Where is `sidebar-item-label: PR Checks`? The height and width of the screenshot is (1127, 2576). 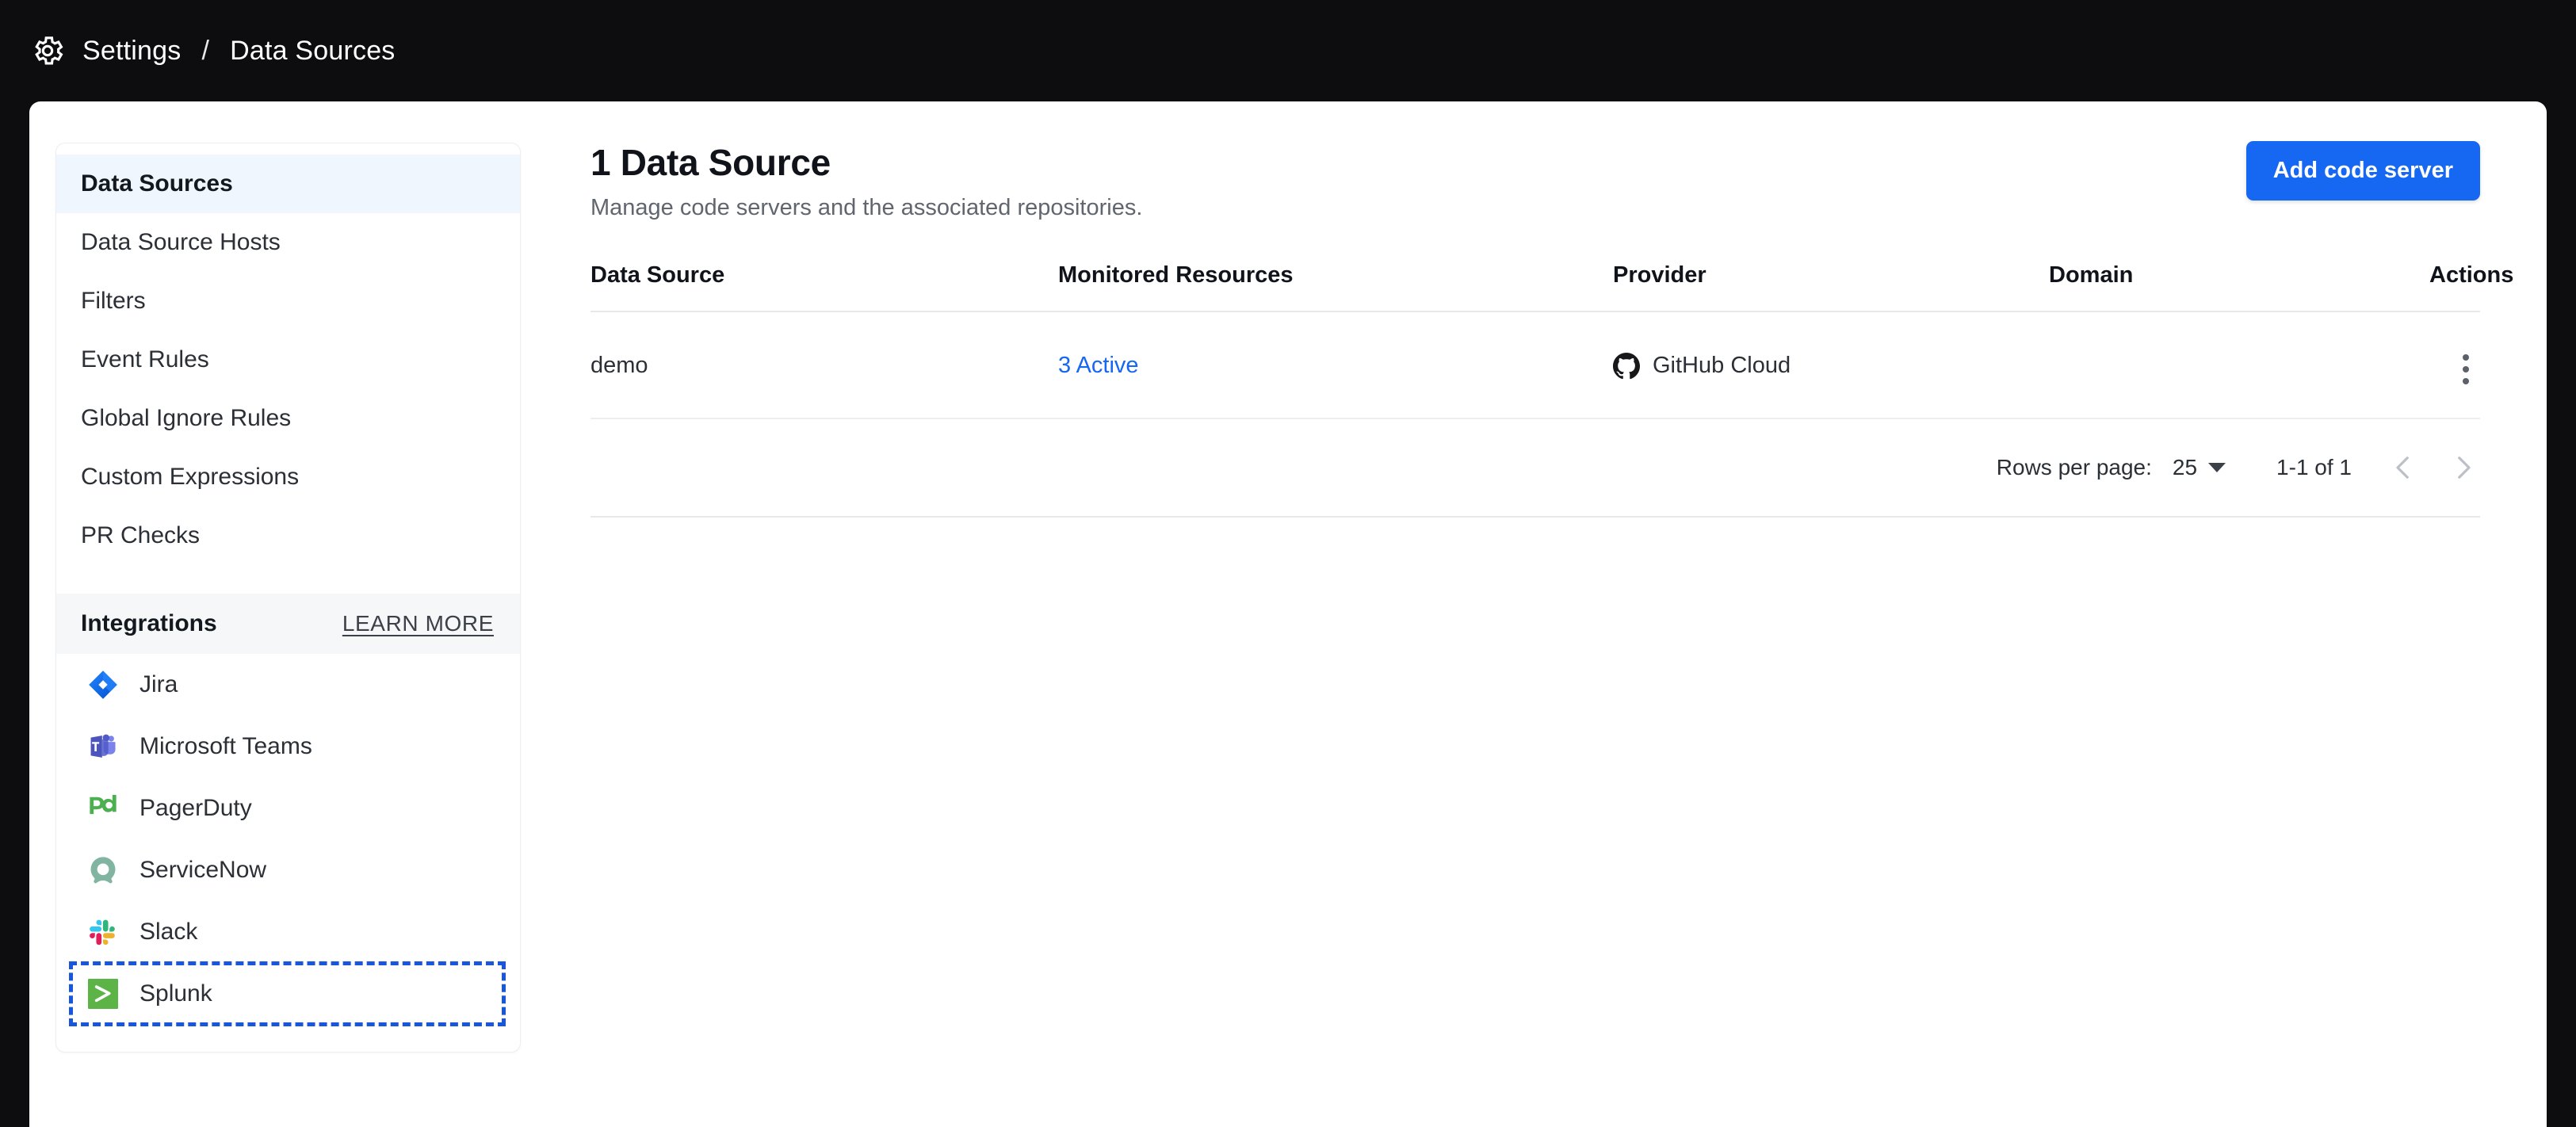 sidebar-item-label: PR Checks is located at coordinates (141, 535).